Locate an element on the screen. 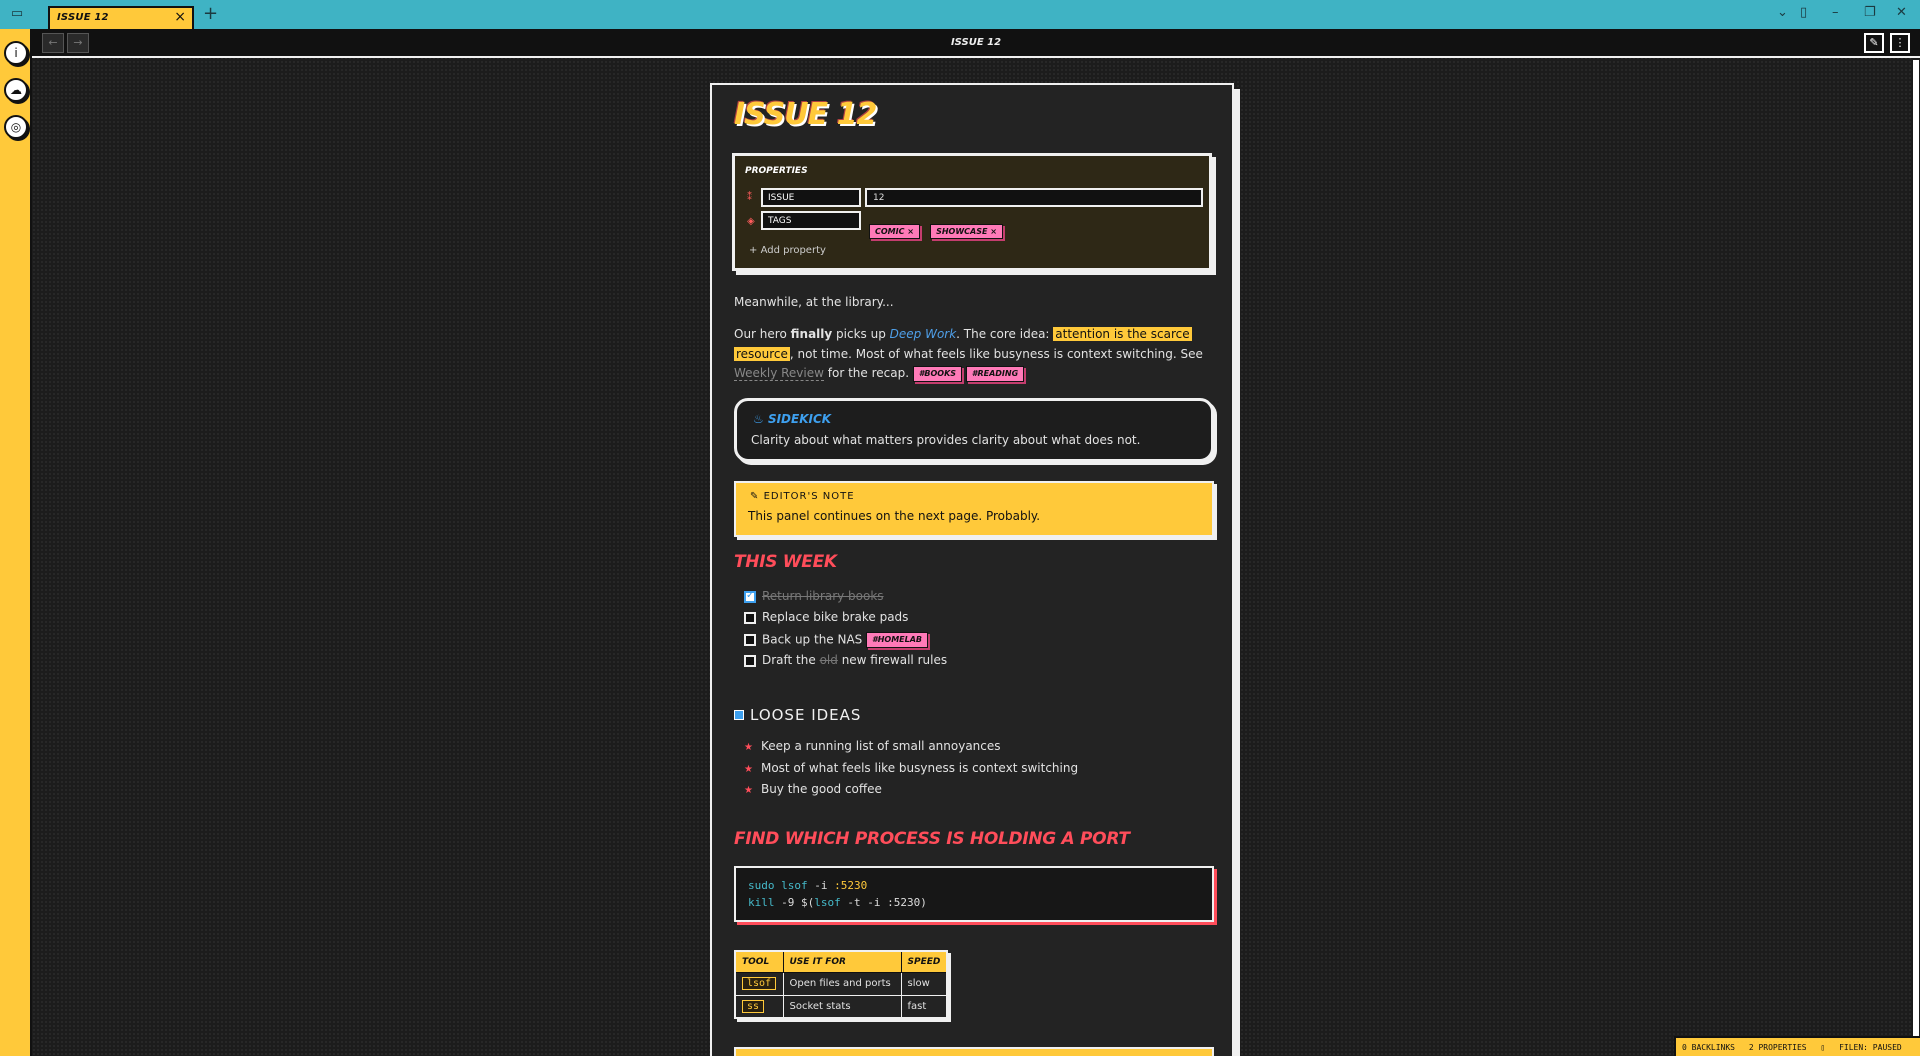 This screenshot has height=1056, width=1920. tag-reading: #READING is located at coordinates (995, 373).